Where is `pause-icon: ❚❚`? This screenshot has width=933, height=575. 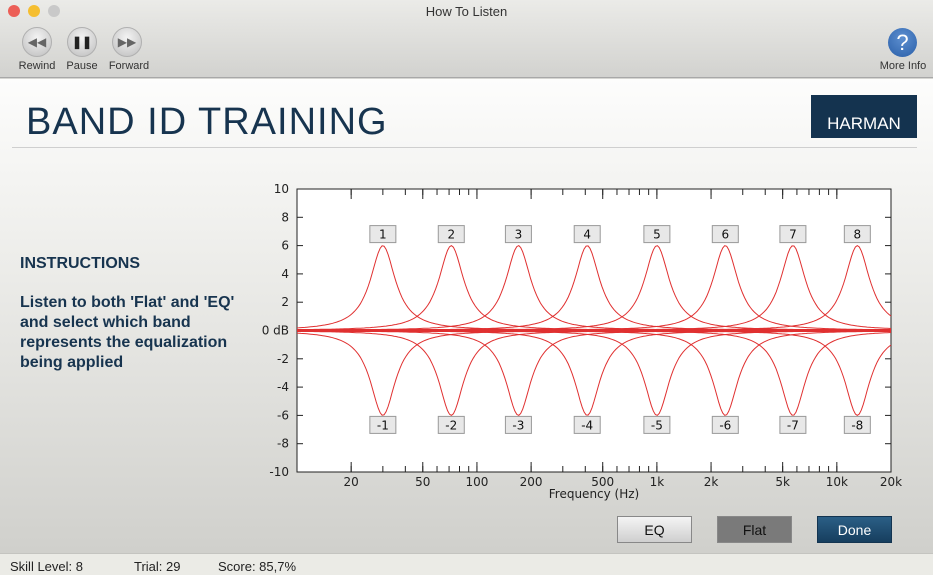 pause-icon: ❚❚ is located at coordinates (82, 42).